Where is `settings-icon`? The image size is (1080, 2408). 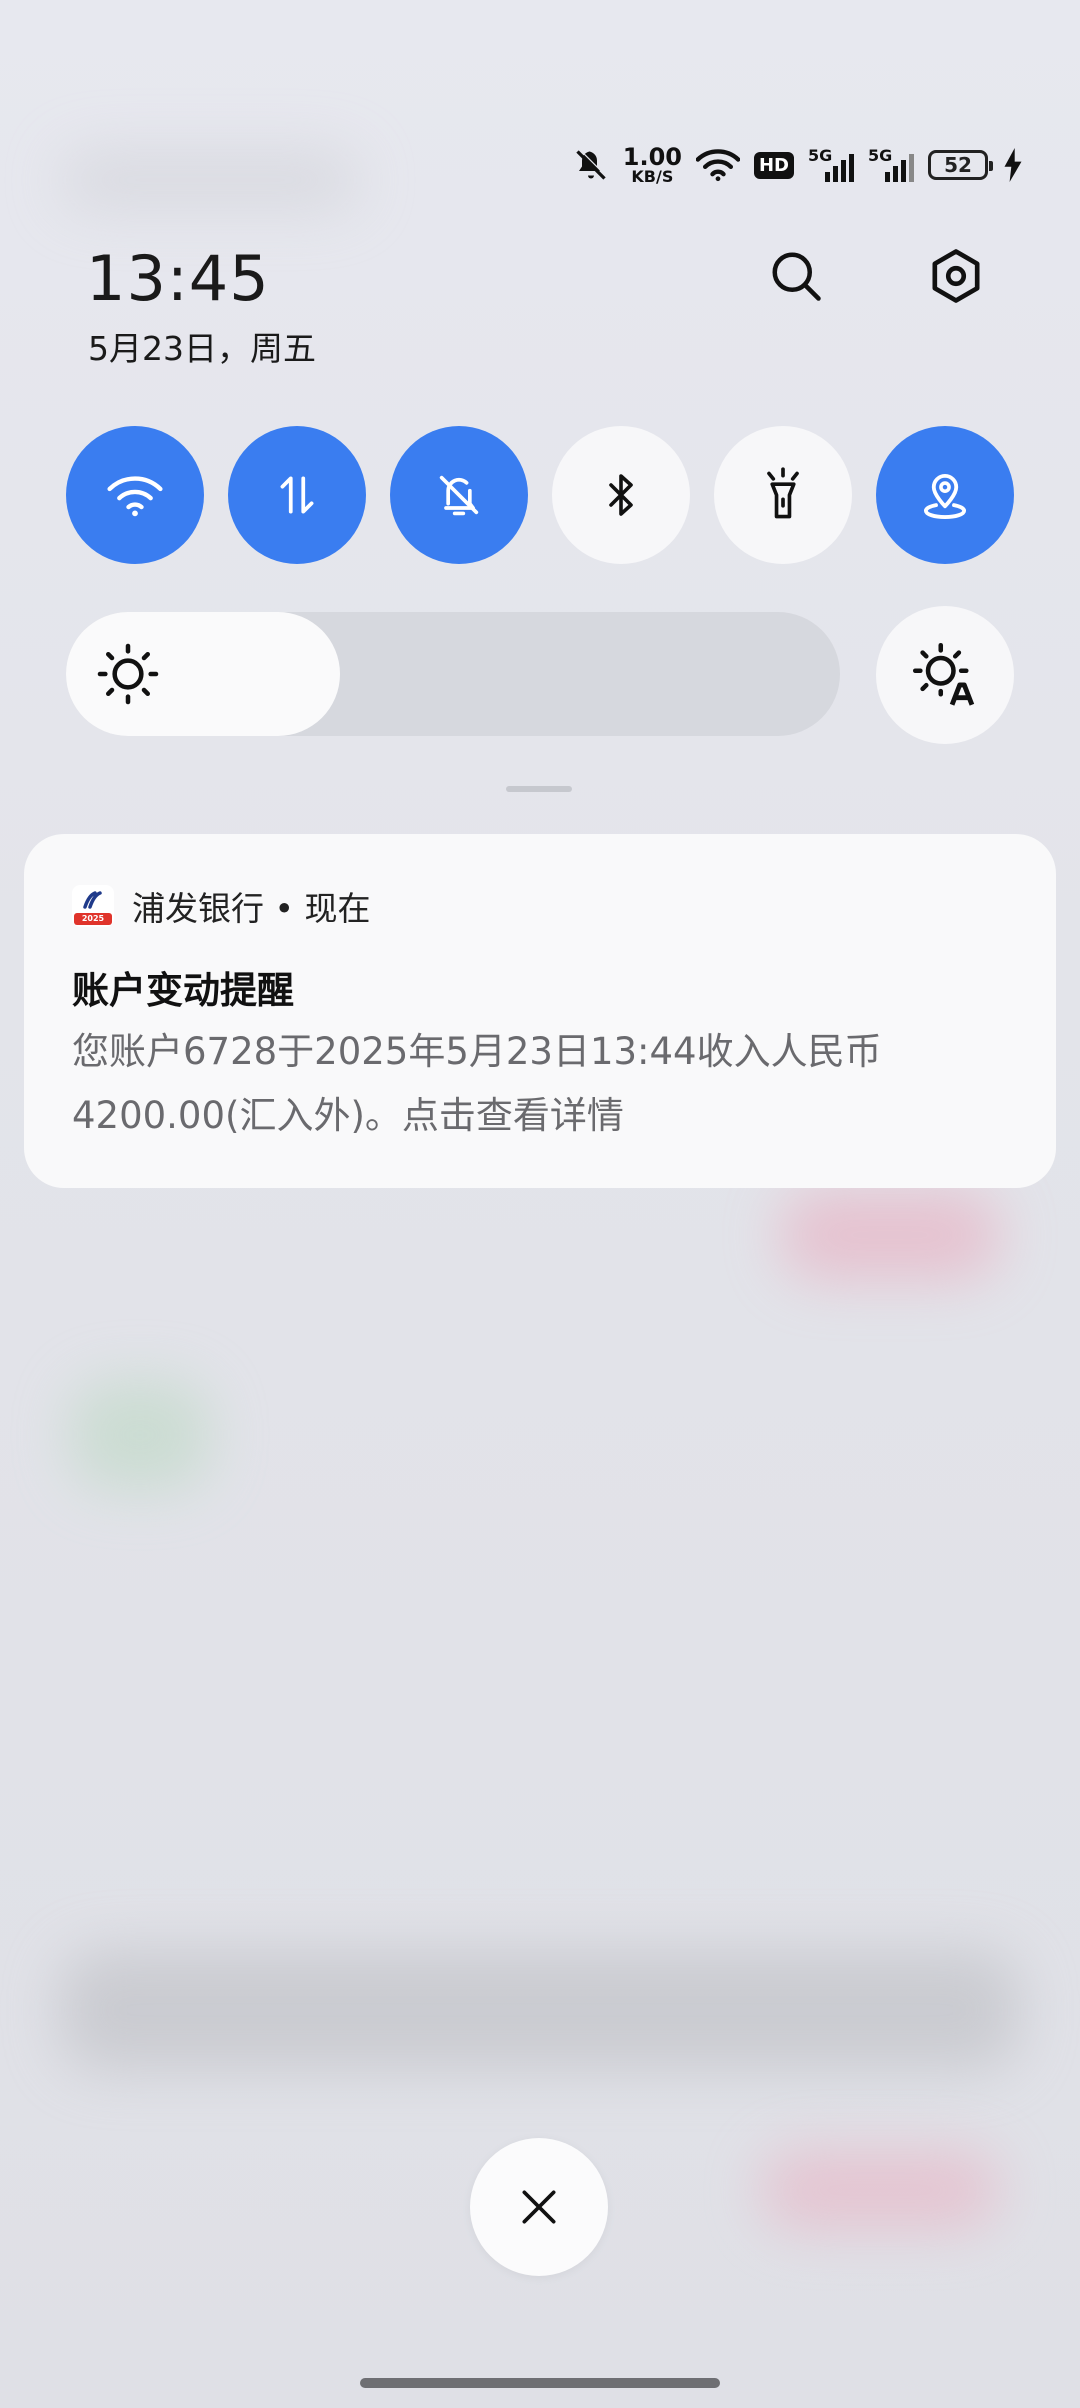
settings-icon is located at coordinates (956, 276).